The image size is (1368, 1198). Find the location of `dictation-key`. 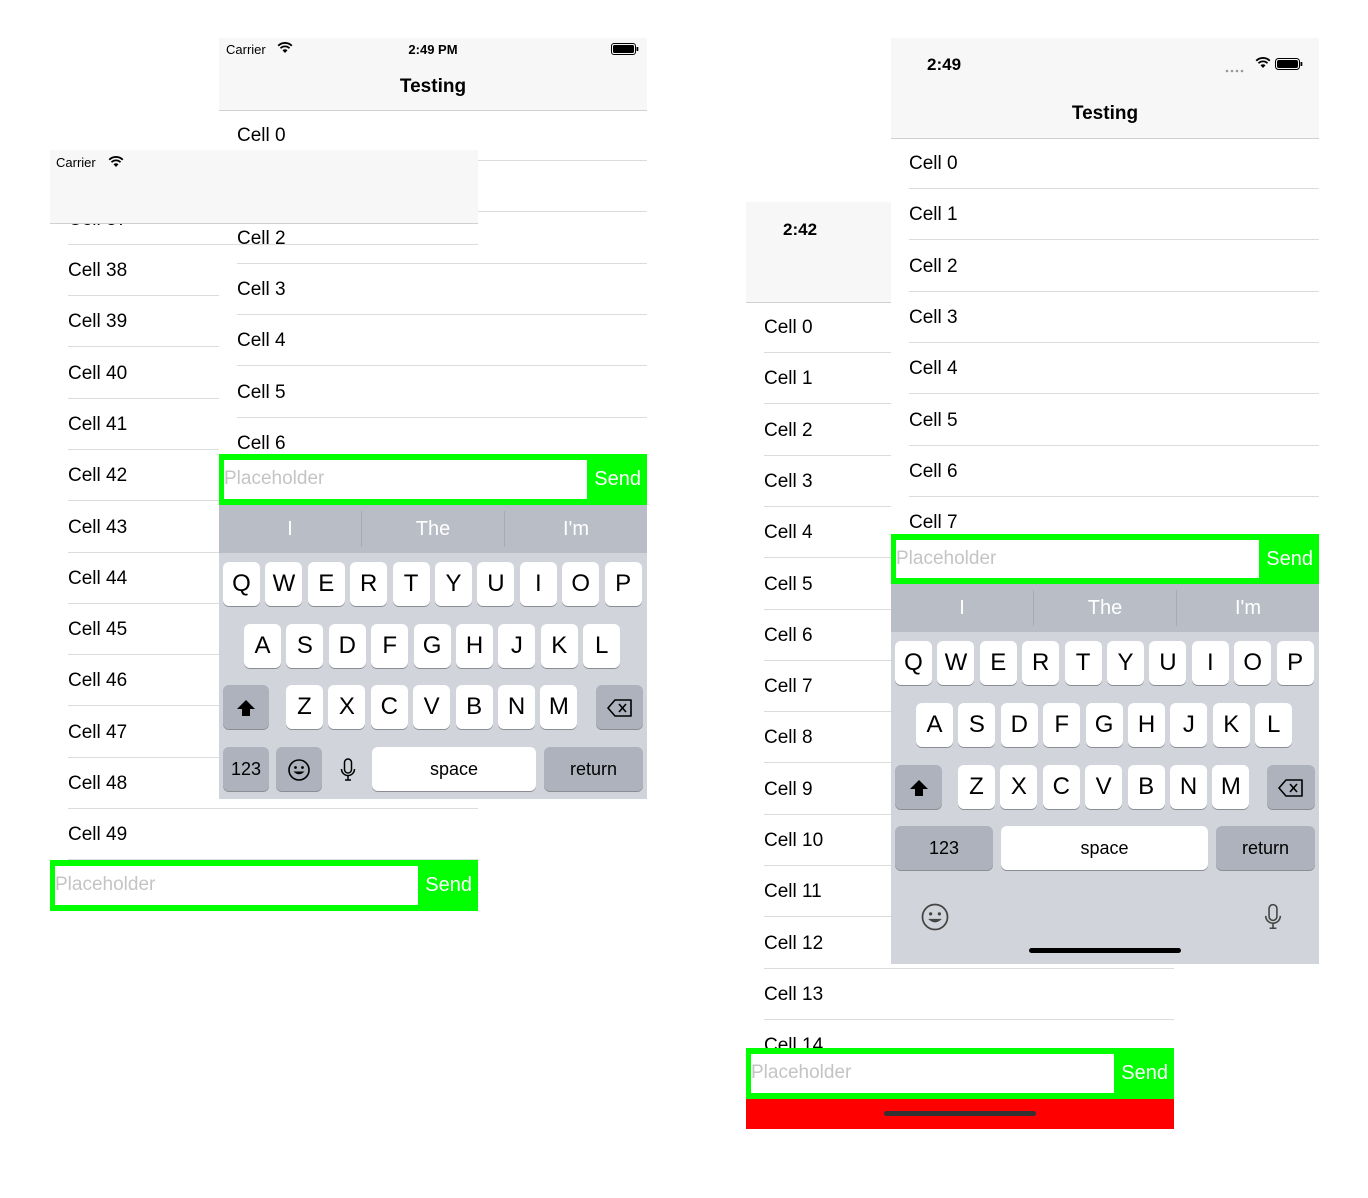

dictation-key is located at coordinates (348, 769).